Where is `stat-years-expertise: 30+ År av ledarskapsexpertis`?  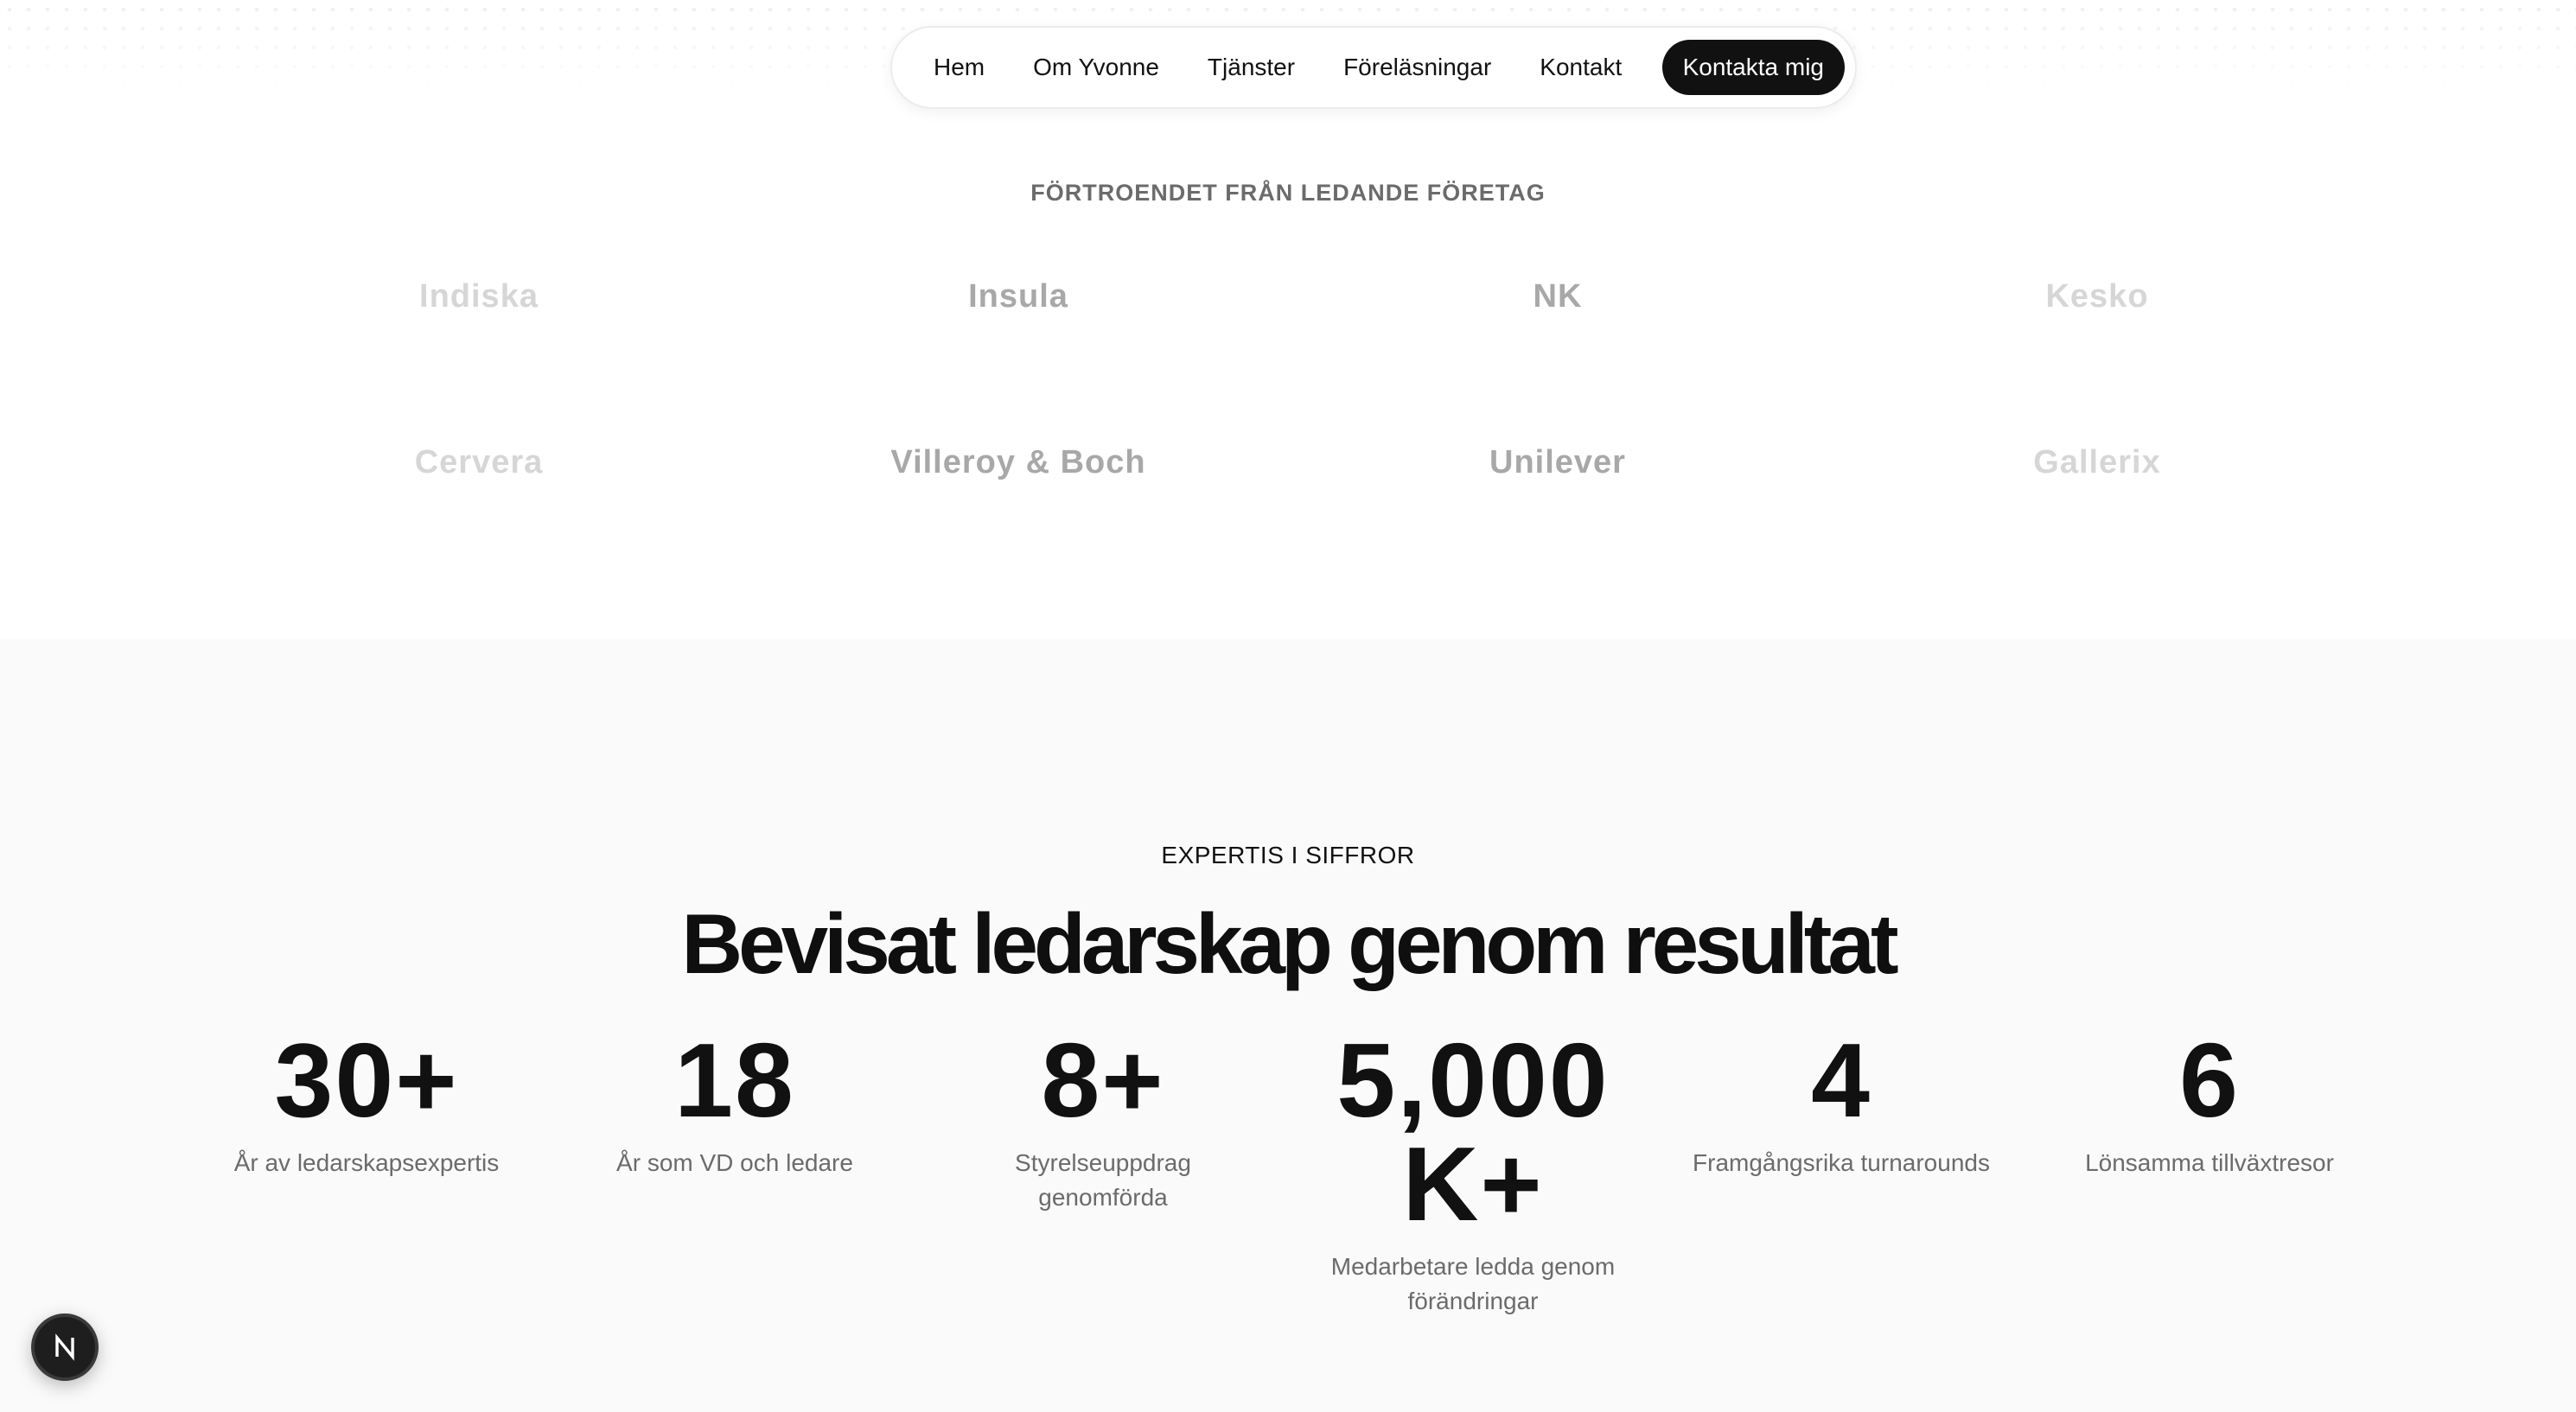 stat-years-expertise: 30+ År av ledarskapsexpertis is located at coordinates (366, 1100).